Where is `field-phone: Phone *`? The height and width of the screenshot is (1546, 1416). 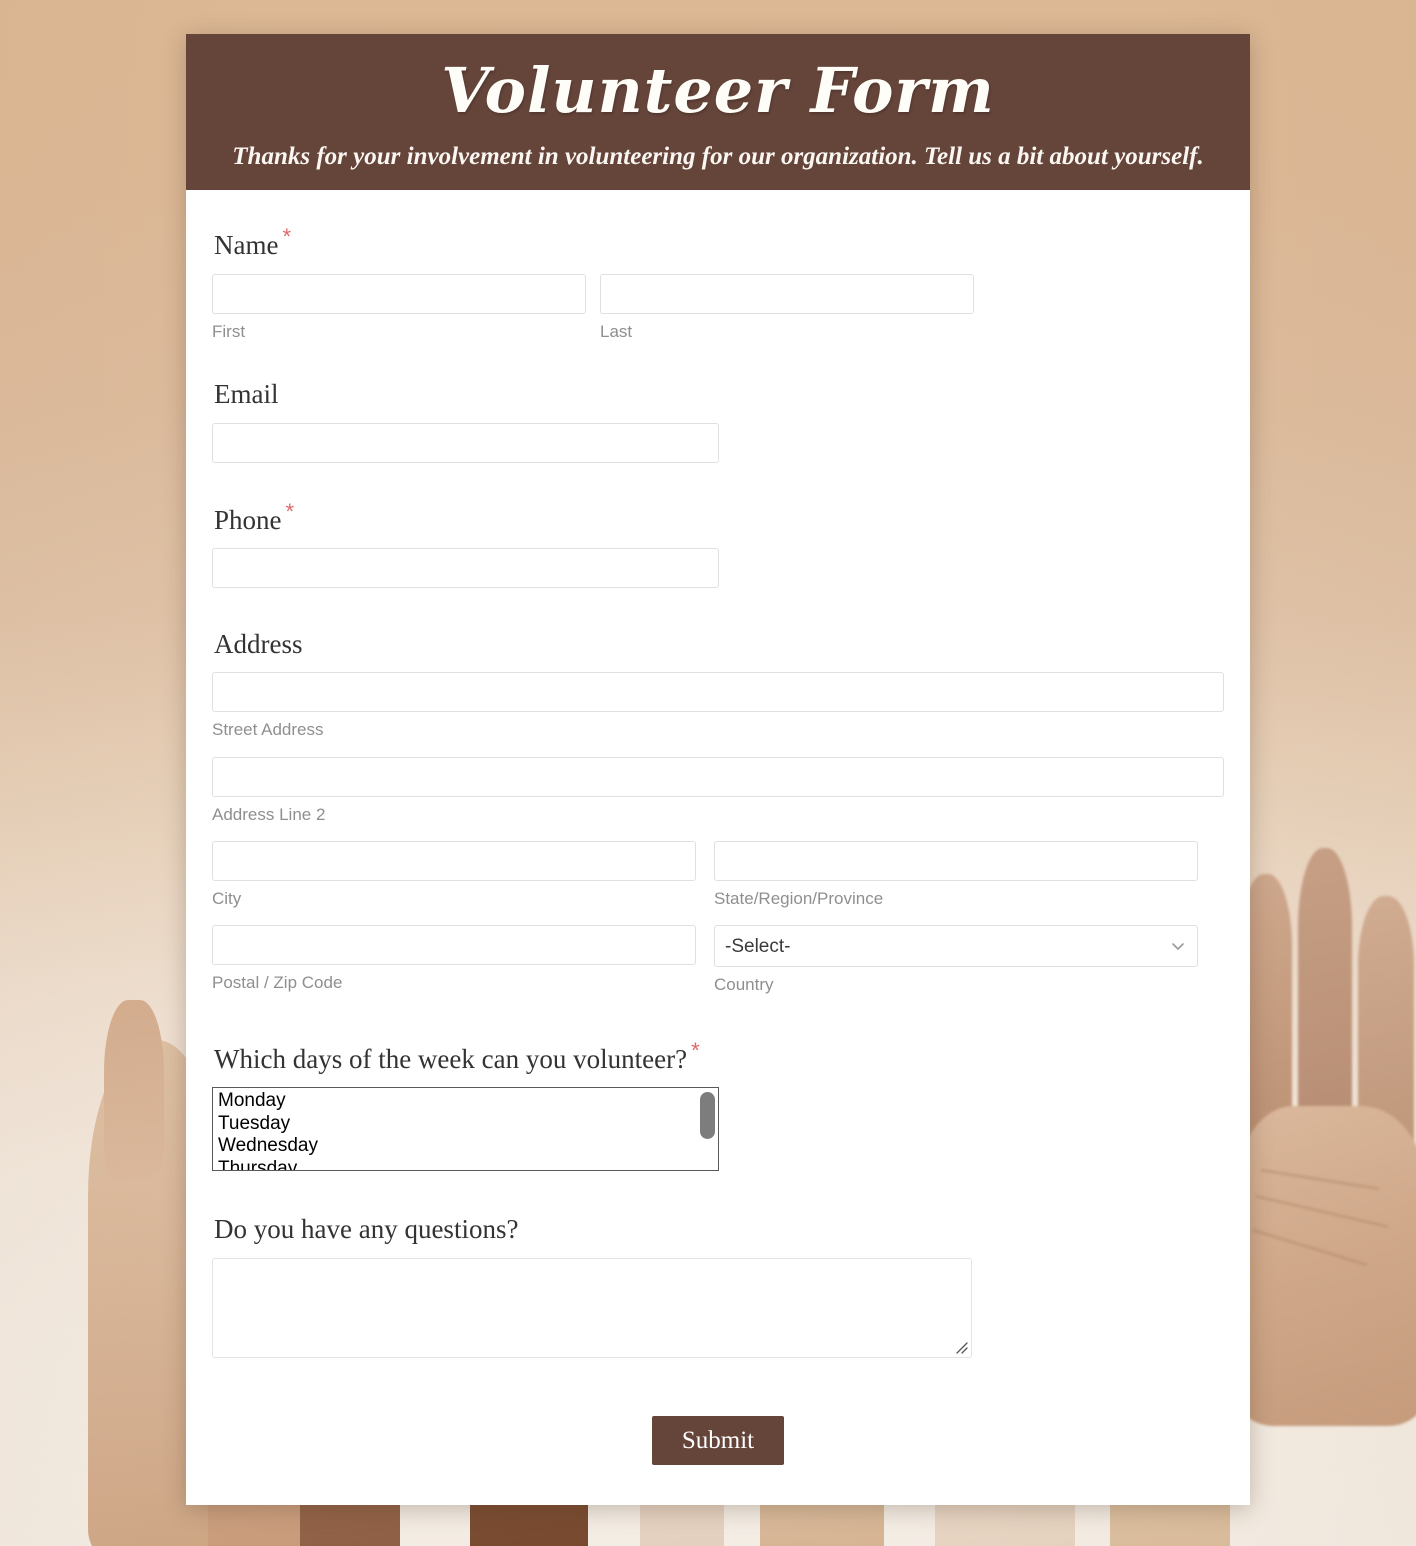 field-phone: Phone * is located at coordinates (718, 543).